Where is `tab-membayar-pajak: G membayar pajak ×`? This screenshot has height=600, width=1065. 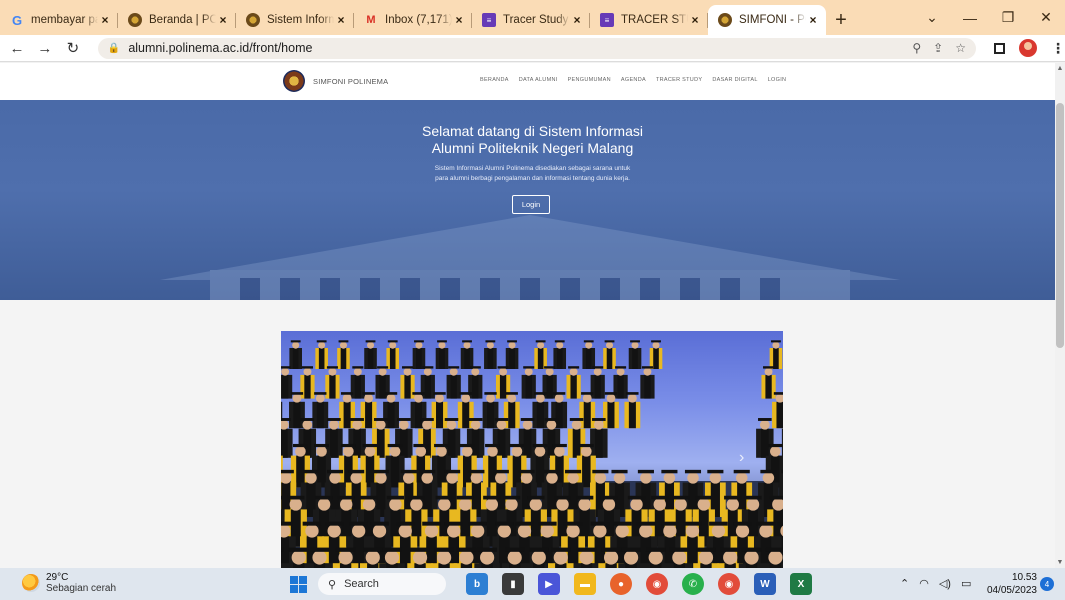 tab-membayar-pajak: G membayar pajak × is located at coordinates (59, 20).